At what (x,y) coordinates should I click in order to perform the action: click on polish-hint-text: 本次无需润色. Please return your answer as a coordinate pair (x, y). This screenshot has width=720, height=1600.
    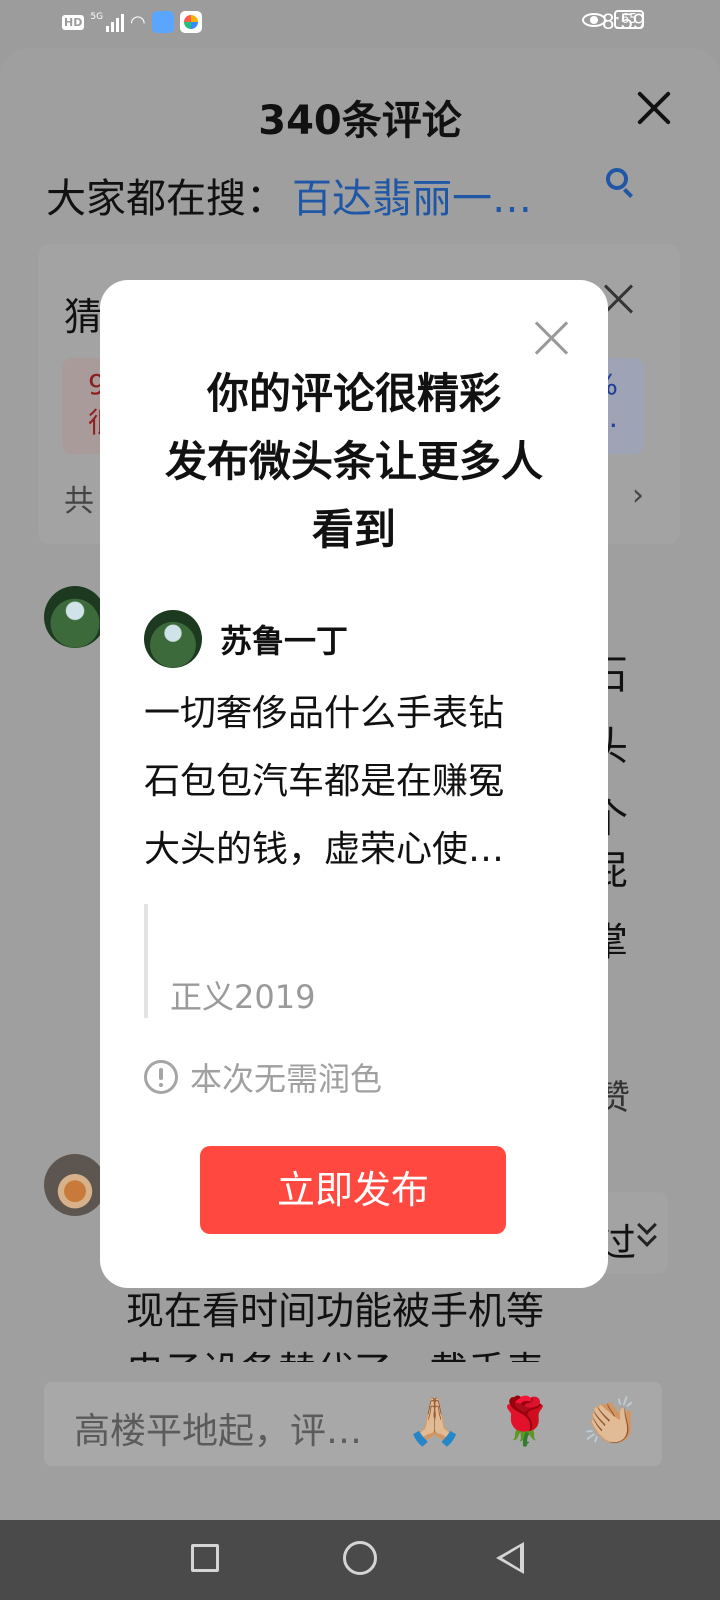
    Looking at the image, I should click on (286, 1079).